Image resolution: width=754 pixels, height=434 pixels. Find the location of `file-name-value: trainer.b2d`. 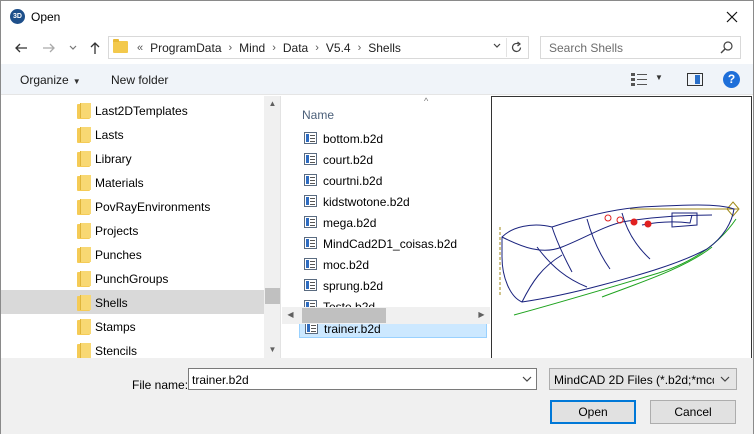

file-name-value: trainer.b2d is located at coordinates (220, 380).